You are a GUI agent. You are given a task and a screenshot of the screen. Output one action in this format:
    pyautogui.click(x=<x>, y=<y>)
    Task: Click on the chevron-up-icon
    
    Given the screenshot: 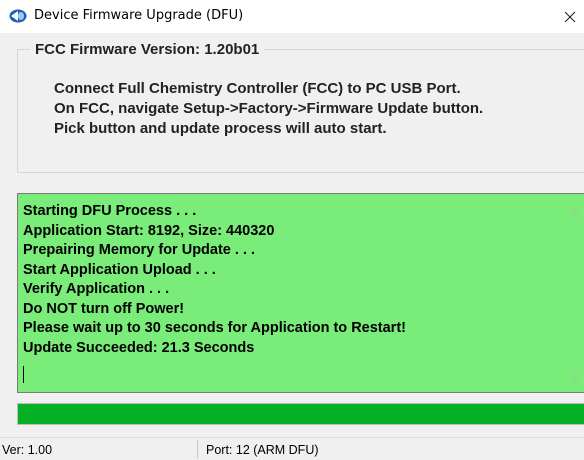 What is the action you would take?
    pyautogui.click(x=575, y=211)
    